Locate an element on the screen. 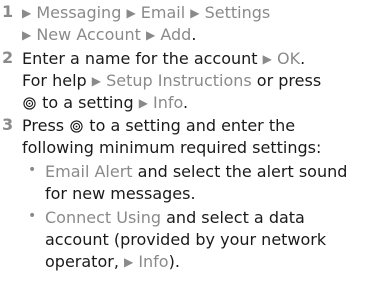 The image size is (391, 285). step-line: Enter a name for the account ▶ OK. is located at coordinates (163, 59).